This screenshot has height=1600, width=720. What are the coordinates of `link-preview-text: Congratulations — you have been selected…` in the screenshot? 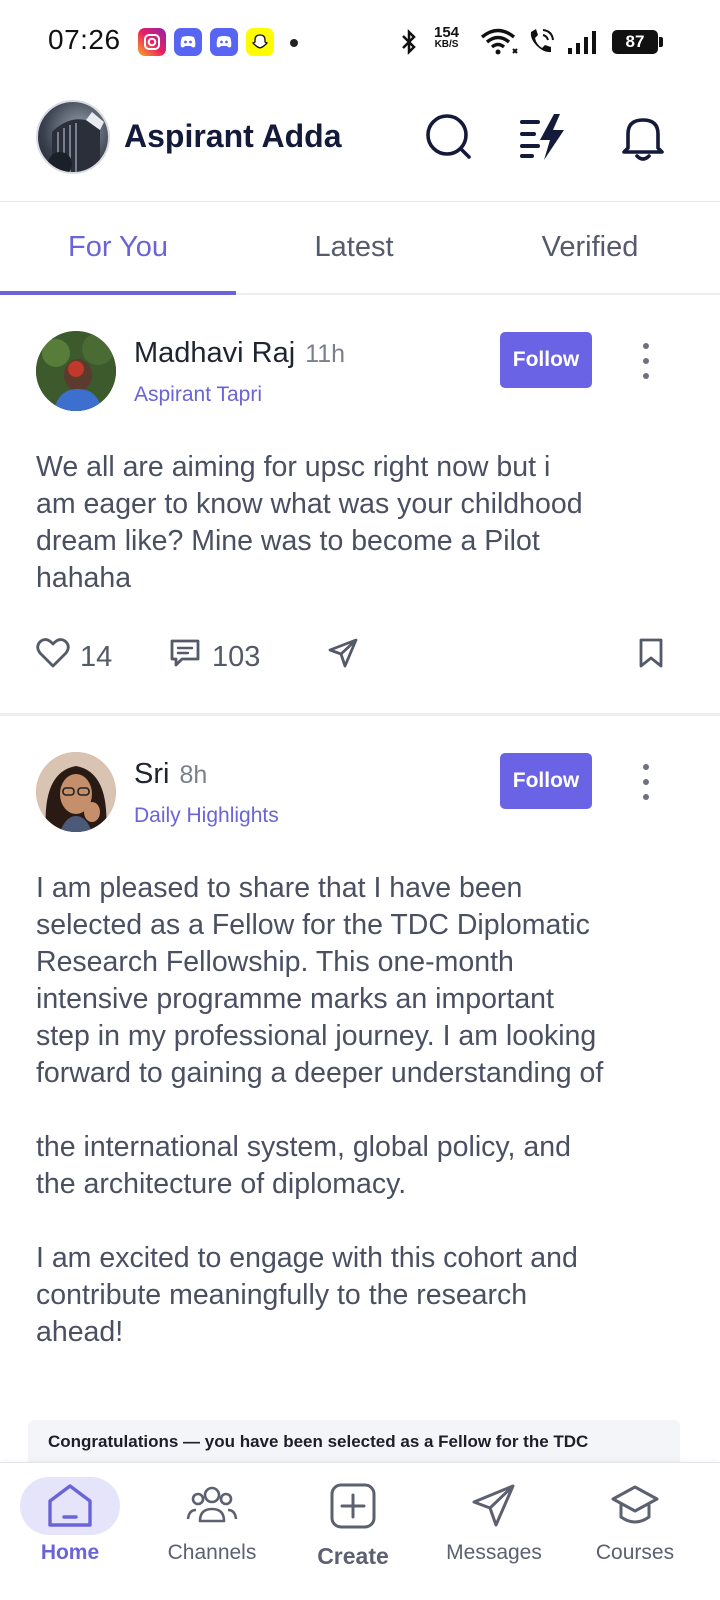 It's located at (318, 1441).